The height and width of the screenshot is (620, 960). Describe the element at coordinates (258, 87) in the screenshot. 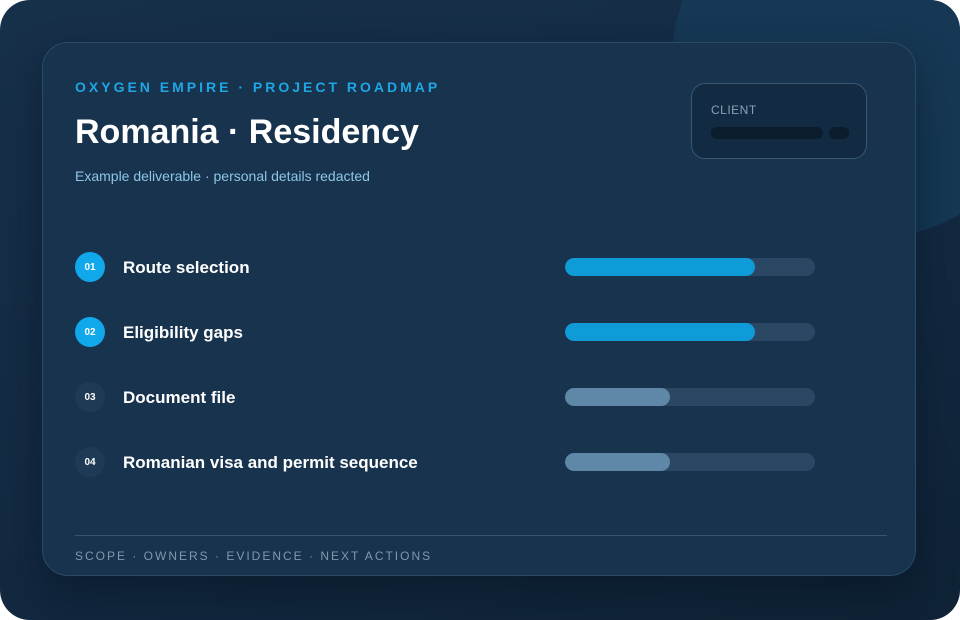

I see `eyebrow-label: OXYGEN EMPIRE · PROJECT ROADMAP` at that location.